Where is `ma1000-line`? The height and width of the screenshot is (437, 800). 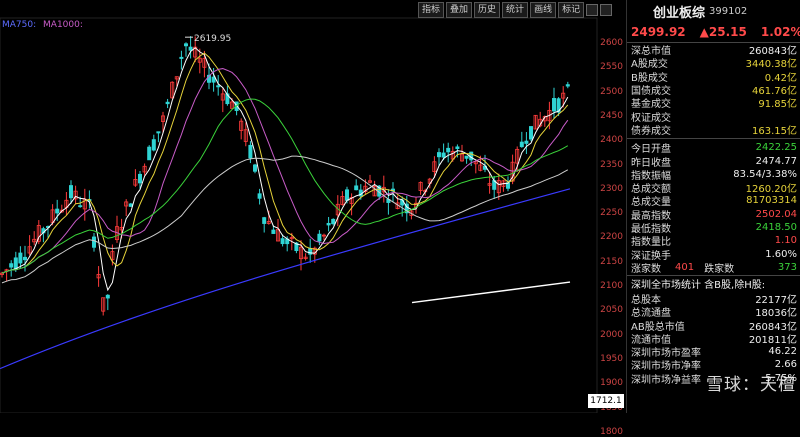
ma1000-line is located at coordinates (491, 292).